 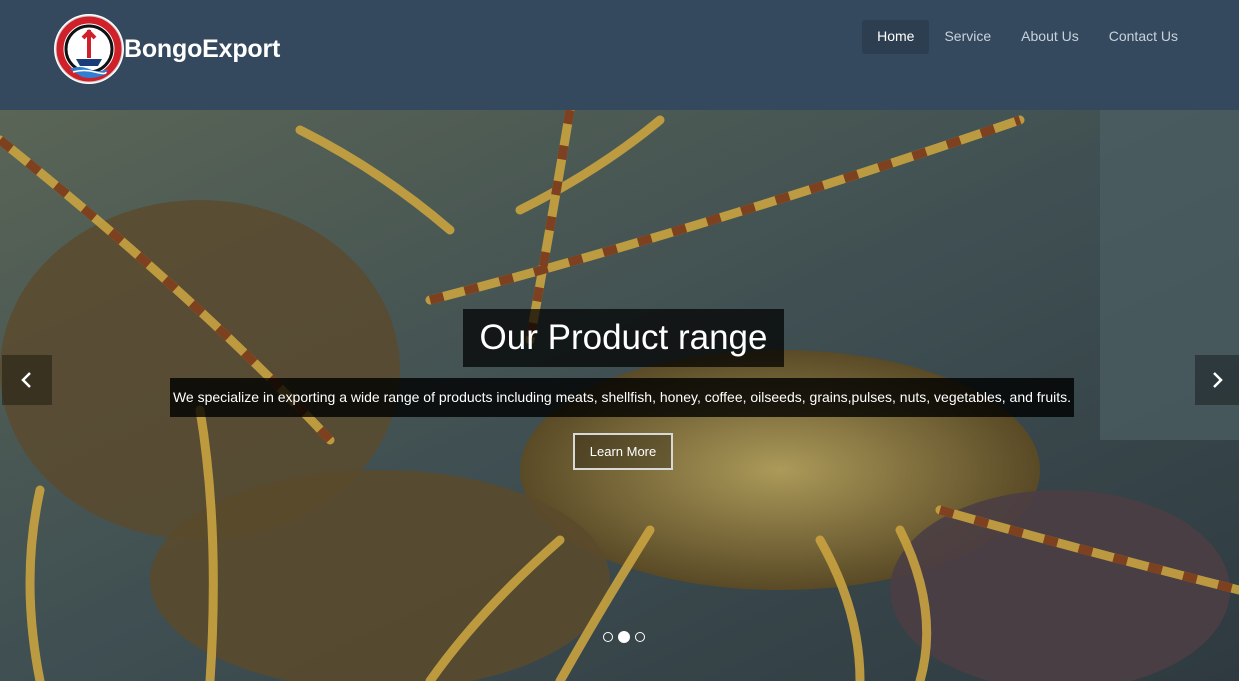 What do you see at coordinates (896, 37) in the screenshot?
I see `nav-item-home: Home` at bounding box center [896, 37].